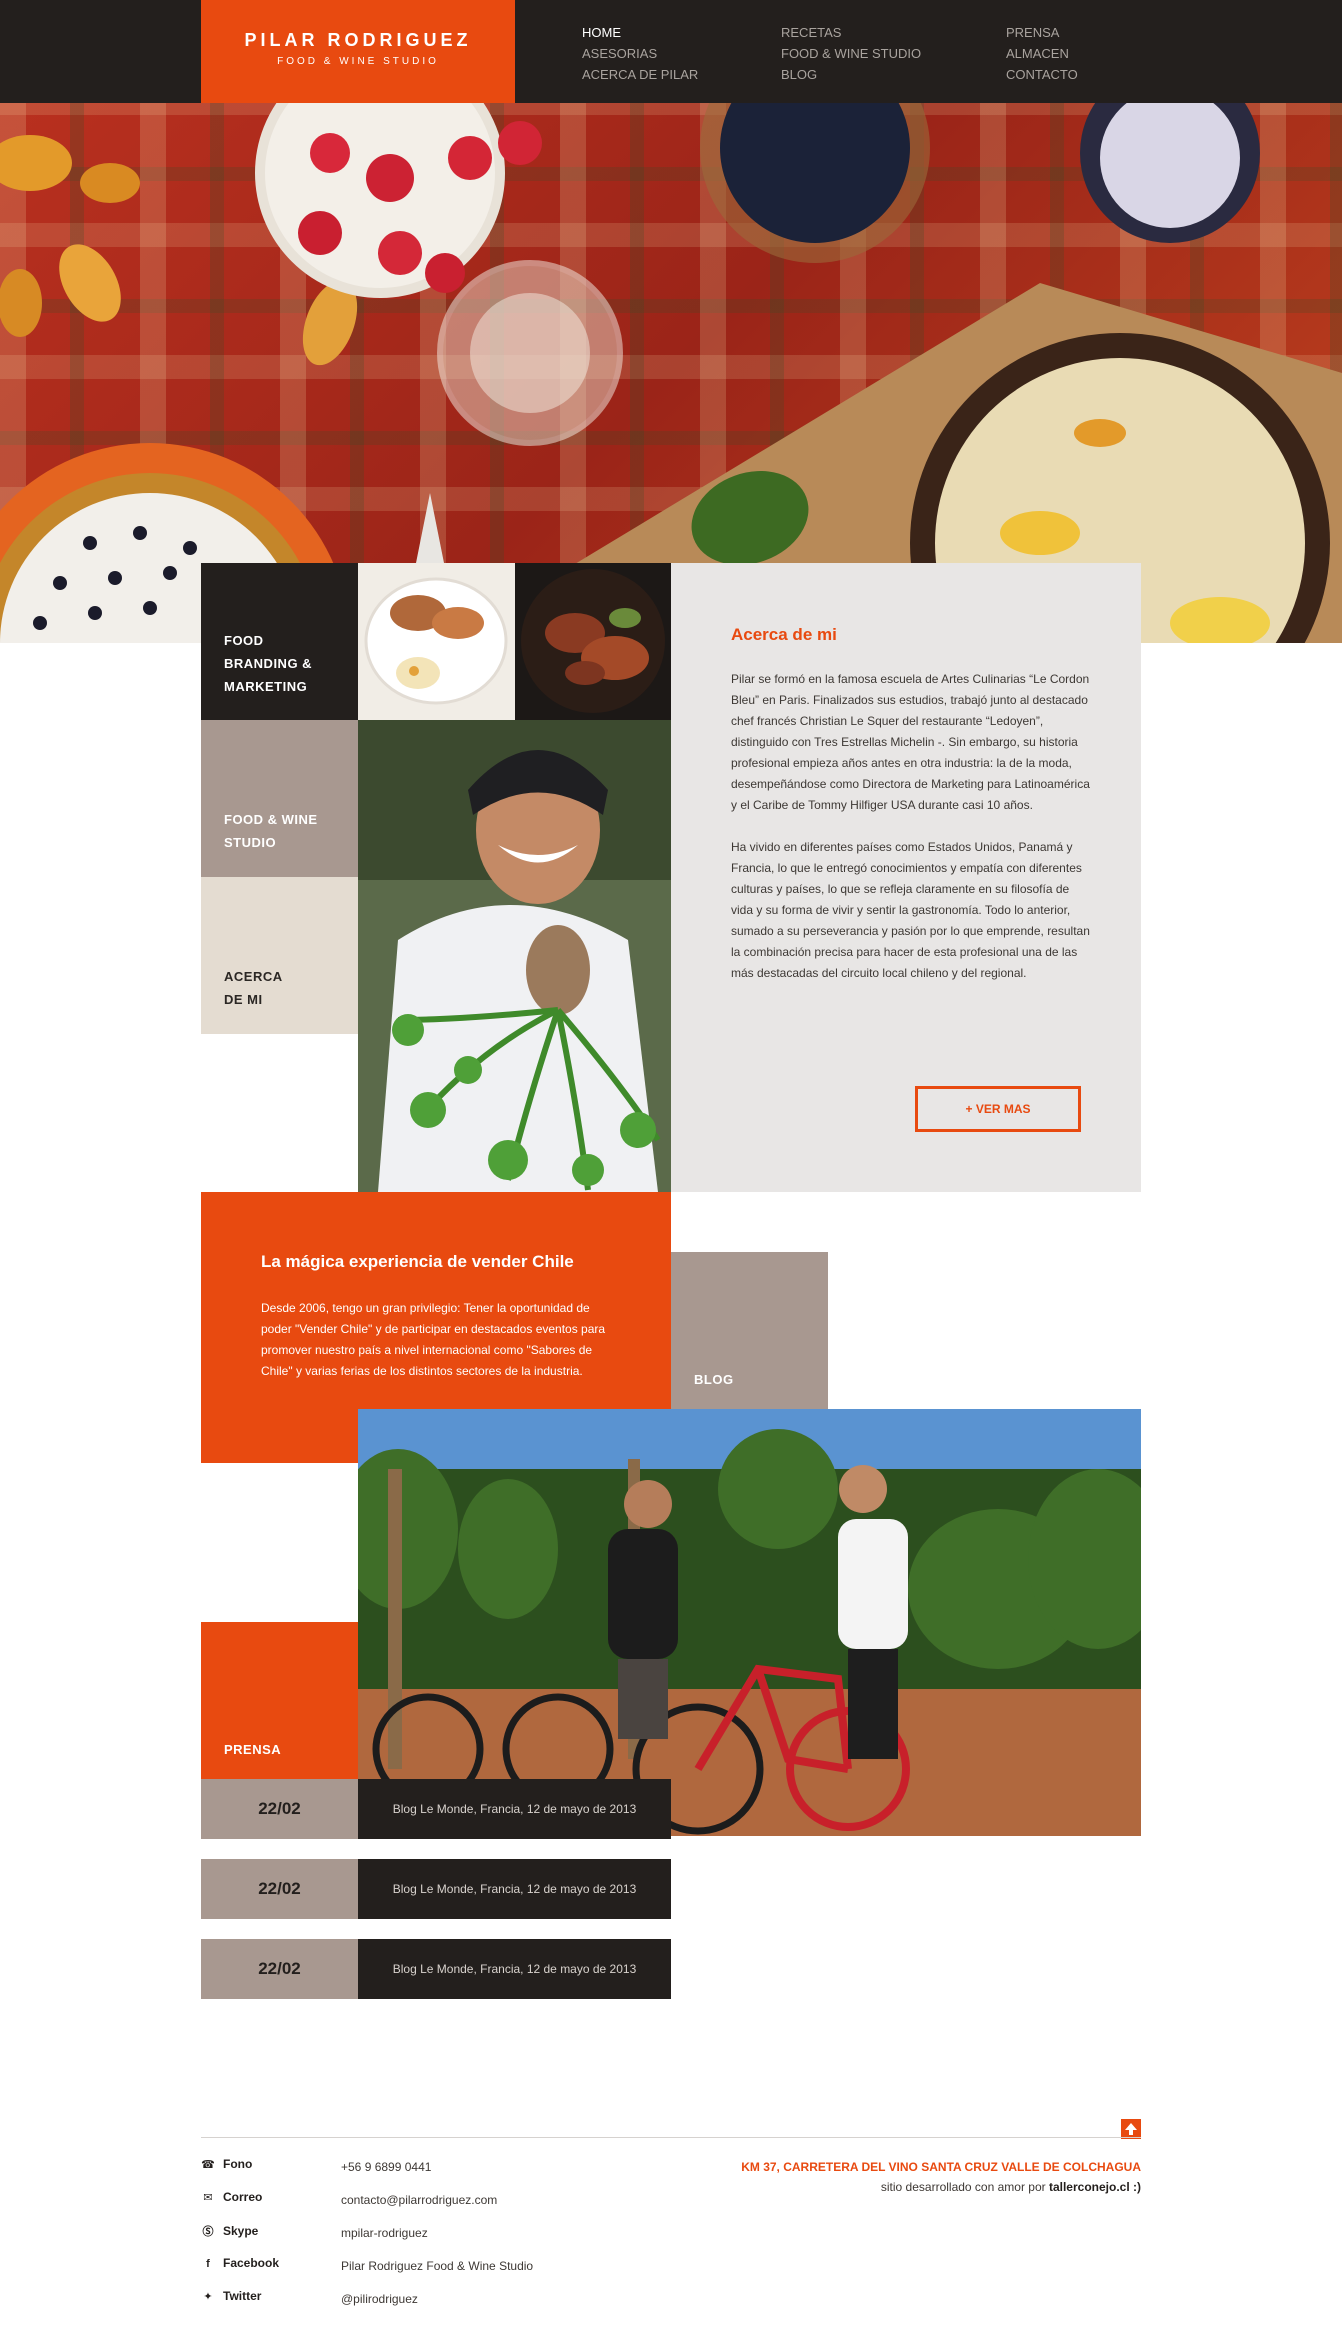  What do you see at coordinates (358, 61) in the screenshot?
I see `brand-tagline: FOOD & WINE STUDIO` at bounding box center [358, 61].